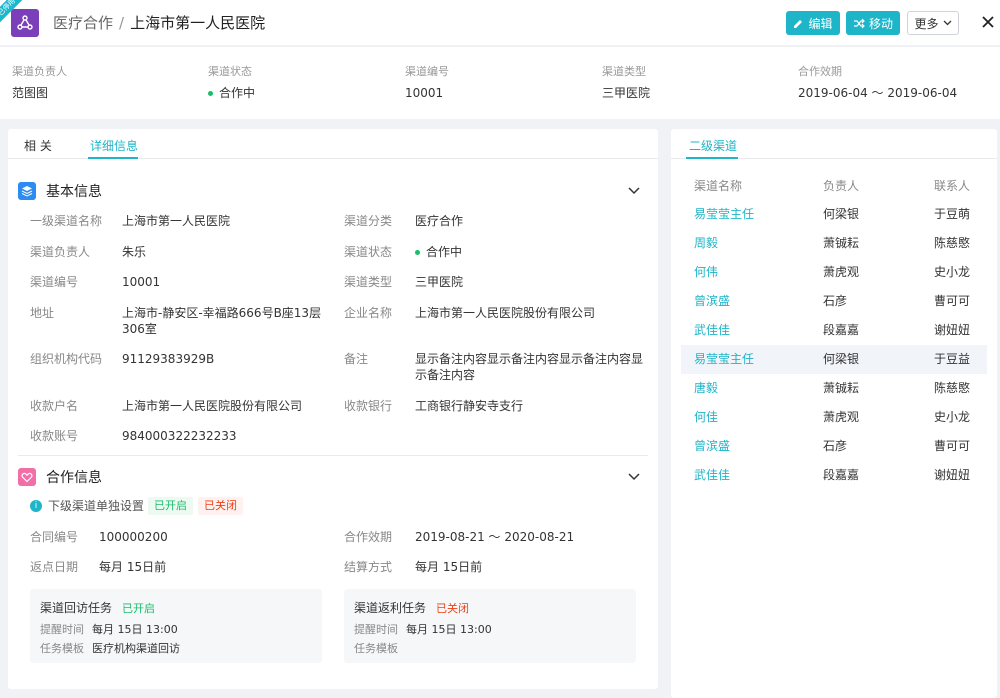  I want to click on share-nodes-icon, so click(25, 22).